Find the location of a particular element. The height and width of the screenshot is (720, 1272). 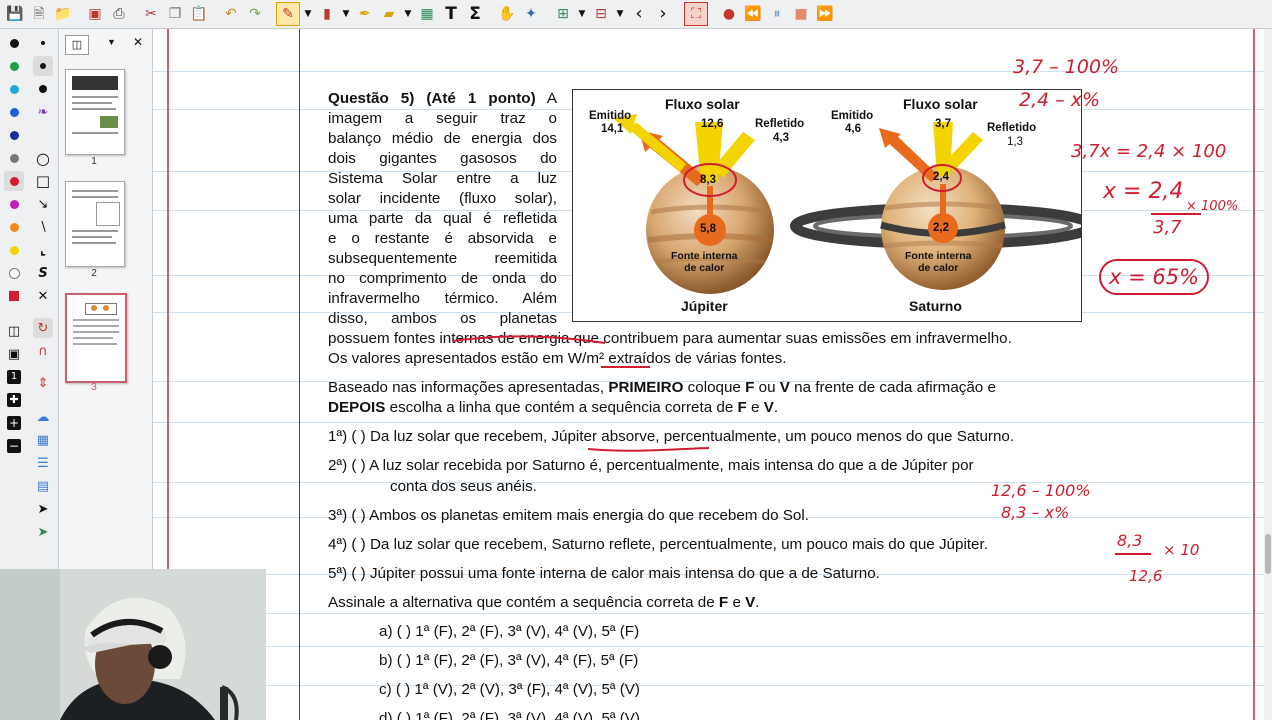

thumbnail-number: 1 is located at coordinates (94, 161).